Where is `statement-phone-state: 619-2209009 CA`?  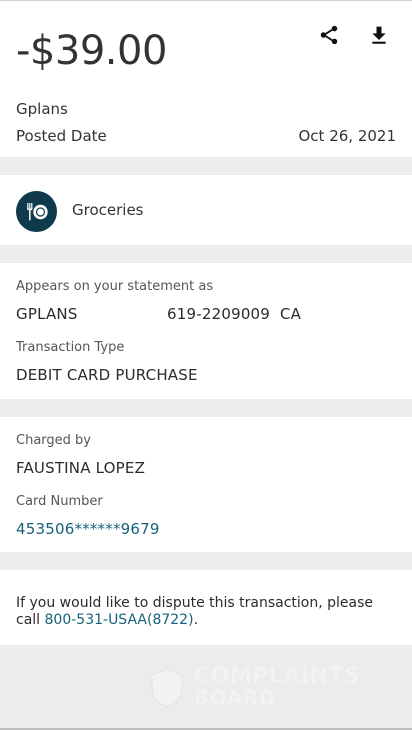 statement-phone-state: 619-2209009 CA is located at coordinates (234, 314).